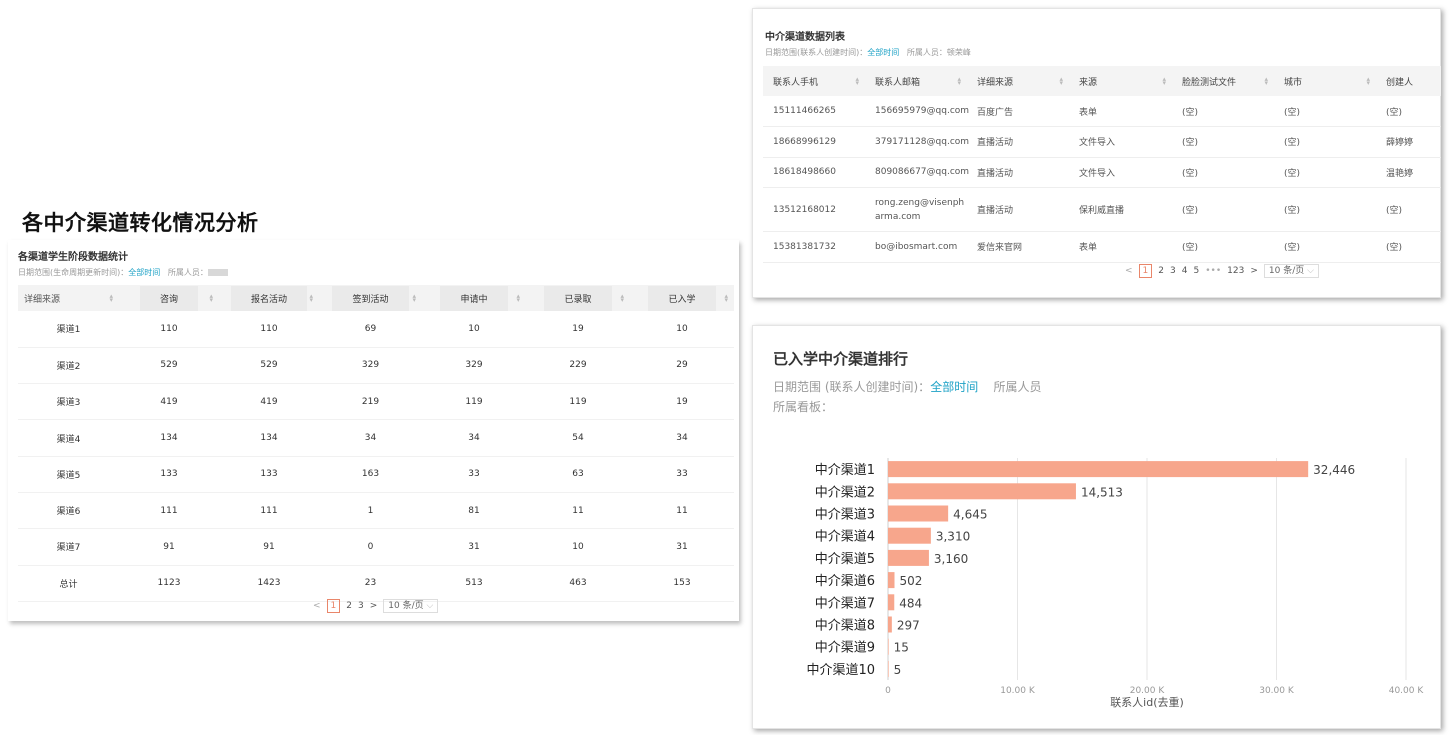  Describe the element at coordinates (1185, 271) in the screenshot. I see `page-4-button: 4` at that location.